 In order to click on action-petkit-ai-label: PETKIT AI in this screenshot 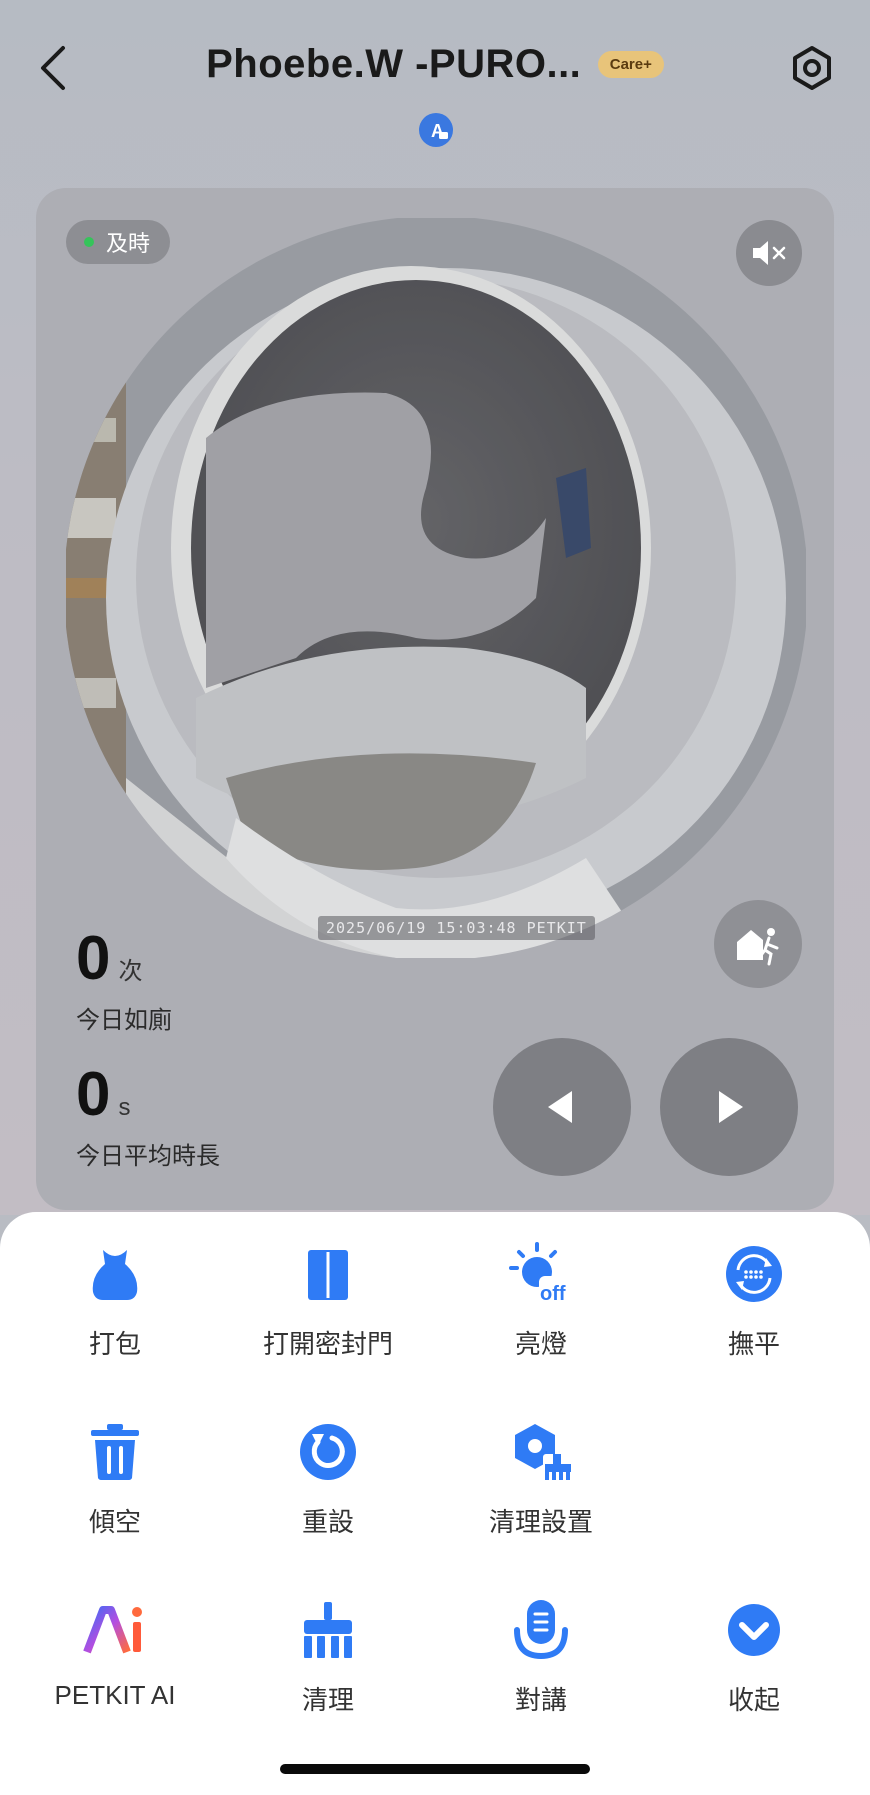, I will do `click(115, 1695)`.